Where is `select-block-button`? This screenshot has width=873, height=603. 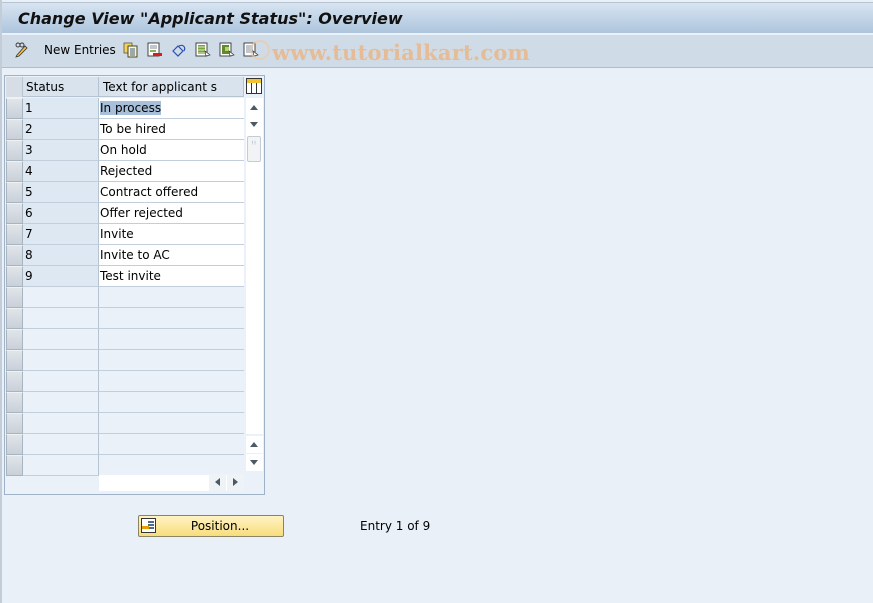
select-block-button is located at coordinates (227, 50).